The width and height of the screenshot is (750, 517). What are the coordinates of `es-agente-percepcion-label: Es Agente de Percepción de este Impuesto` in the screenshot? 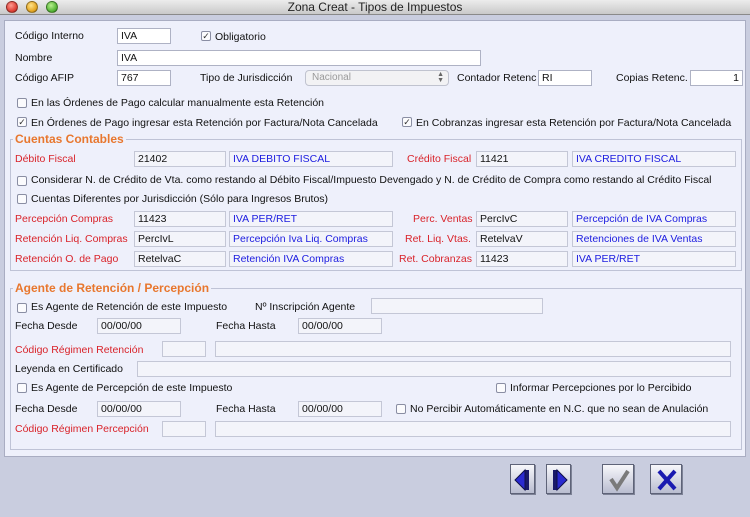 It's located at (132, 388).